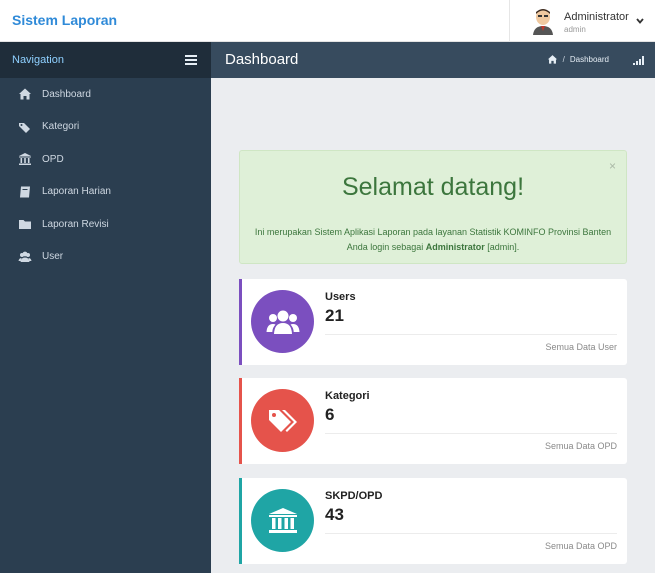  I want to click on menu-toggle-icon, so click(191, 60).